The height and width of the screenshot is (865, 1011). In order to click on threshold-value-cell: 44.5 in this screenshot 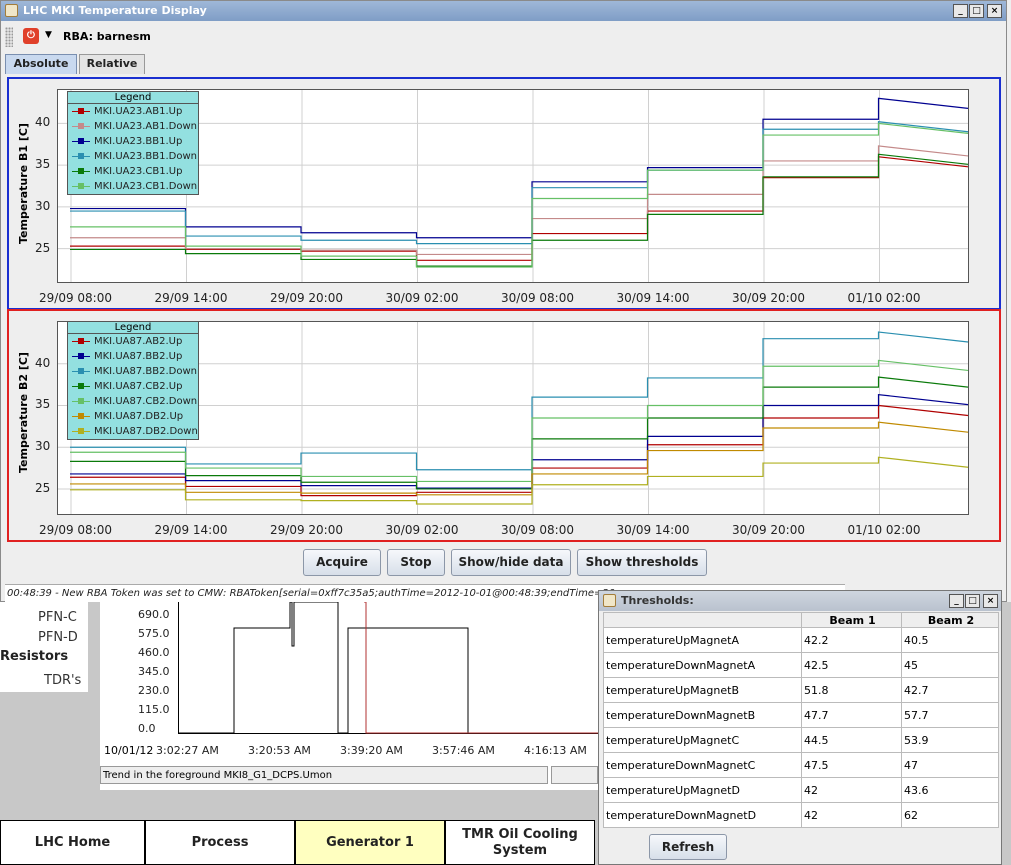, I will do `click(851, 740)`.